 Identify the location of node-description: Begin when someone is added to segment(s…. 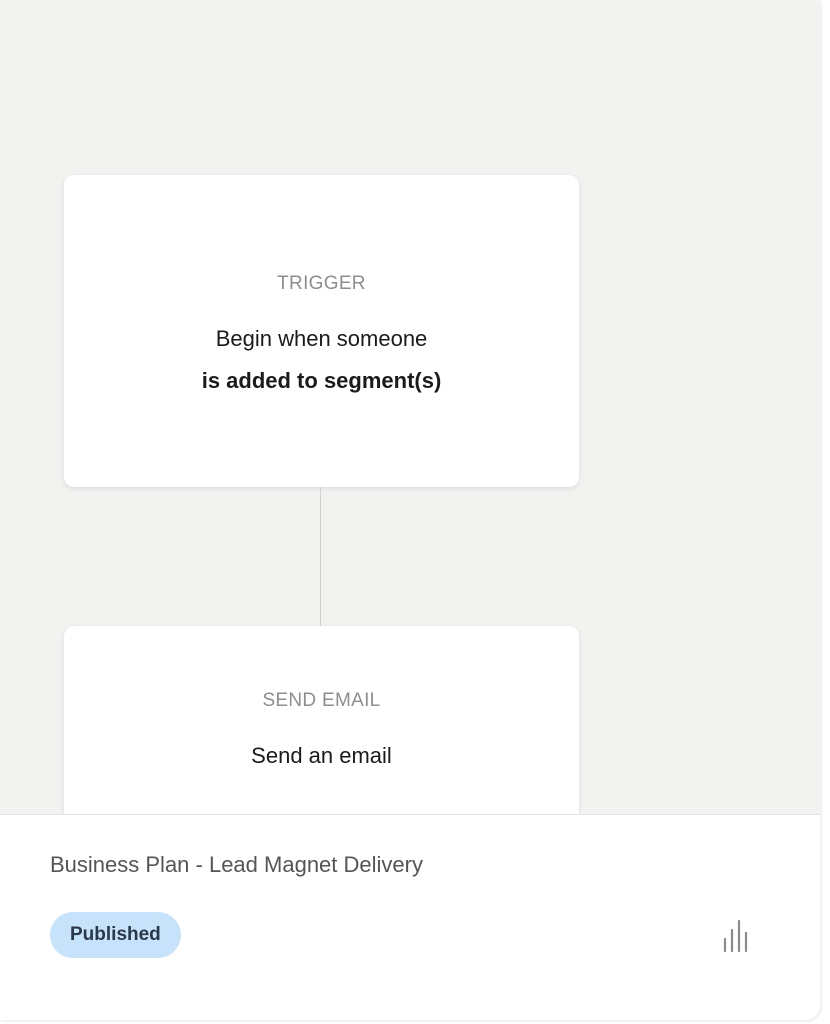
(321, 360).